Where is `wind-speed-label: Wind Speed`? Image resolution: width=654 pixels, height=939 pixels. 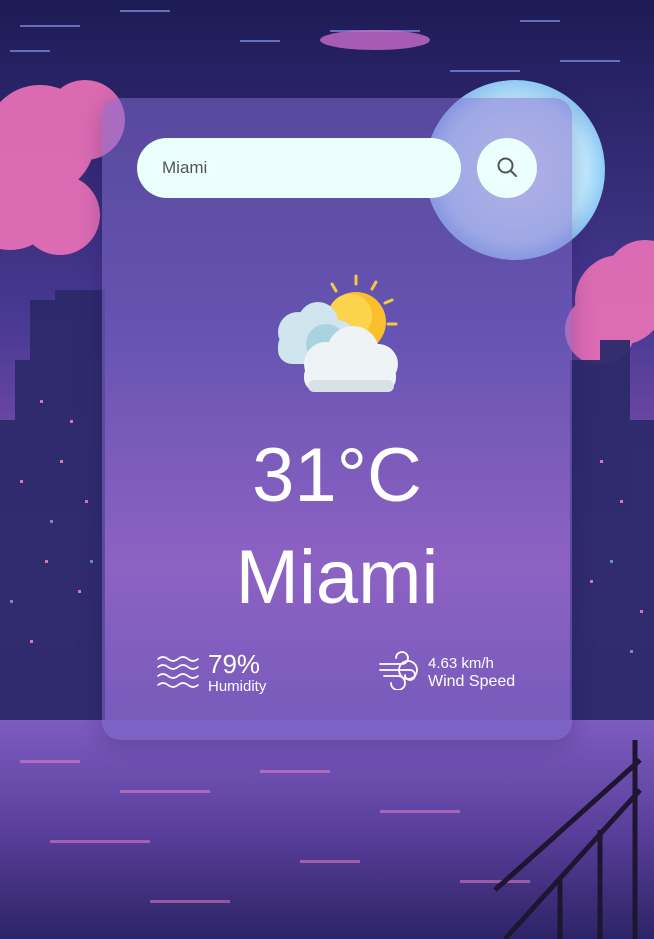
wind-speed-label: Wind Speed is located at coordinates (472, 681).